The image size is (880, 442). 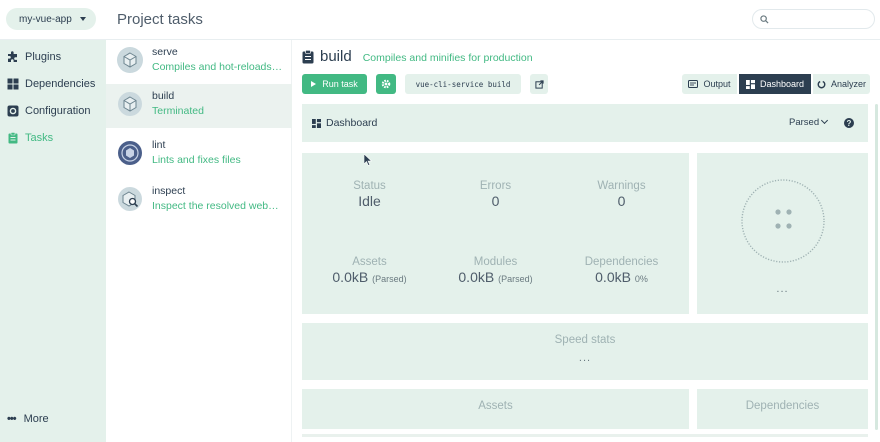 What do you see at coordinates (130, 199) in the screenshot?
I see `inspect-icon` at bounding box center [130, 199].